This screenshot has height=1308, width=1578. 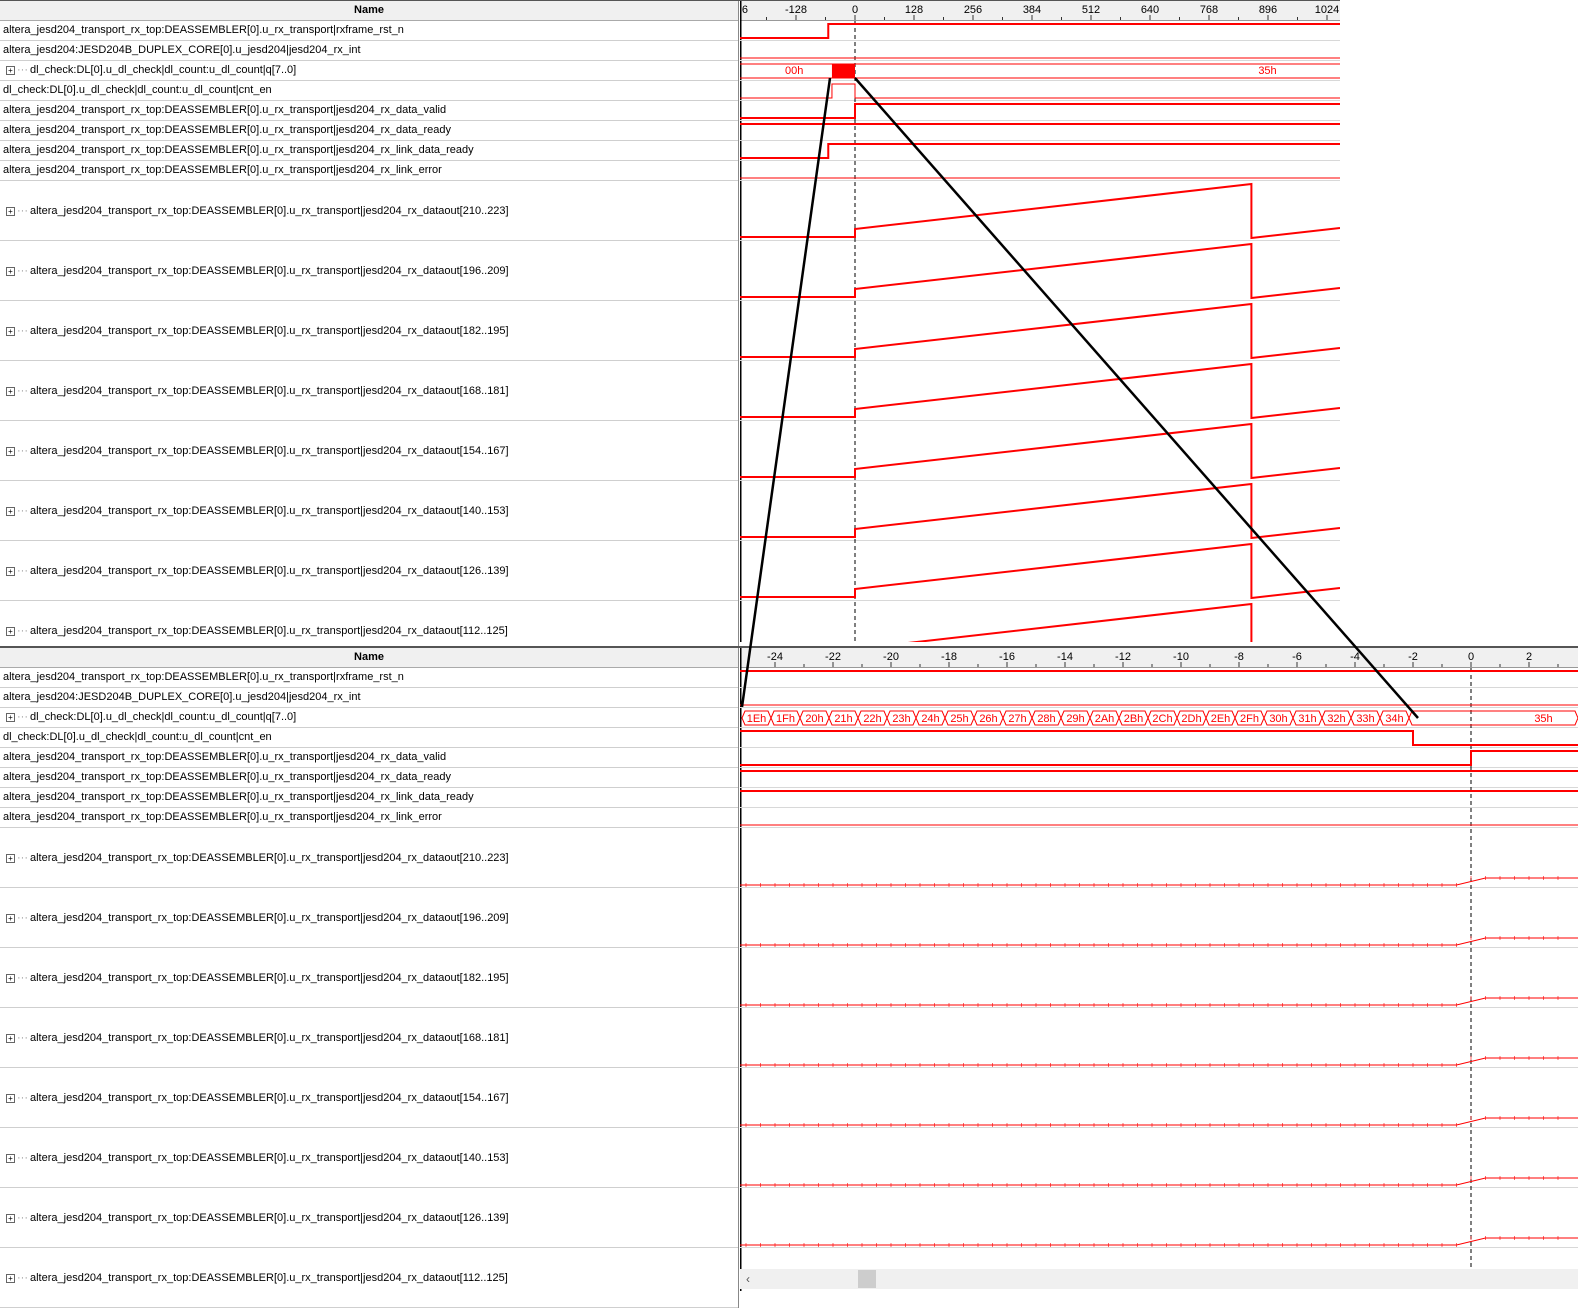 What do you see at coordinates (748, 1279) in the screenshot?
I see `scroll-left-icon: ‹` at bounding box center [748, 1279].